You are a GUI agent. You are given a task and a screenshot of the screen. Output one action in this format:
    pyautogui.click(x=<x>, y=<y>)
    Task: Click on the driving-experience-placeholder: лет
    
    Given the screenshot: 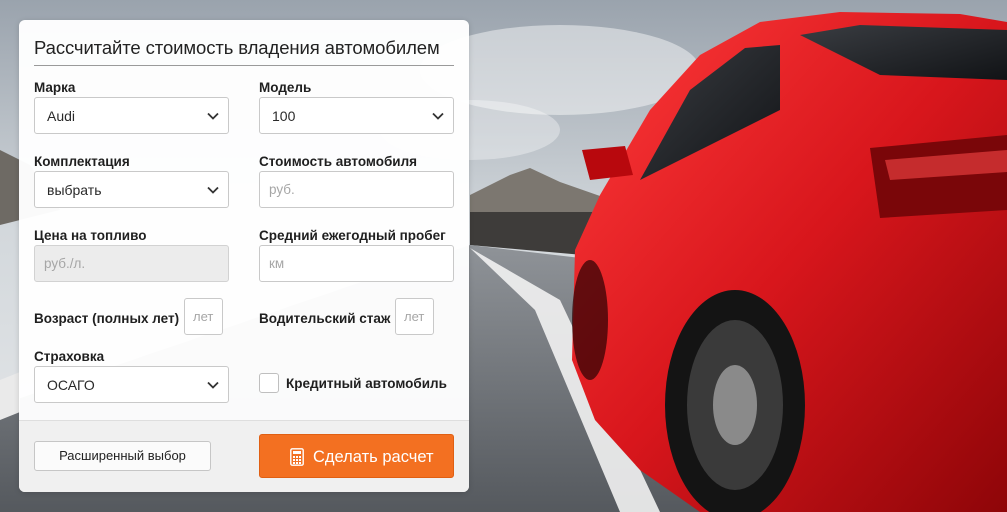 What is the action you would take?
    pyautogui.click(x=414, y=316)
    